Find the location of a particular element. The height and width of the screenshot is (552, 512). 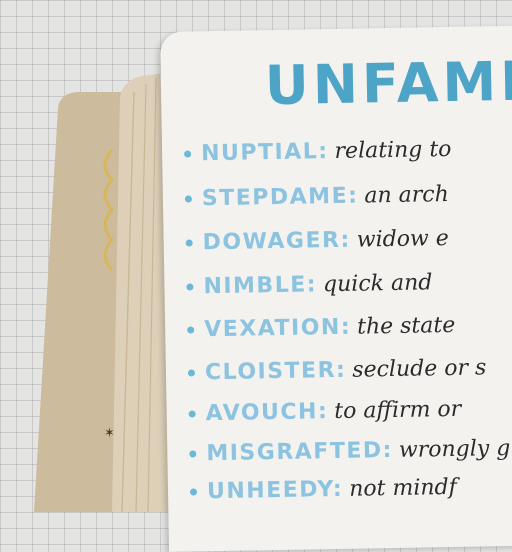

vocab-entry: NUPTIAL: relating to is located at coordinates (318, 152).